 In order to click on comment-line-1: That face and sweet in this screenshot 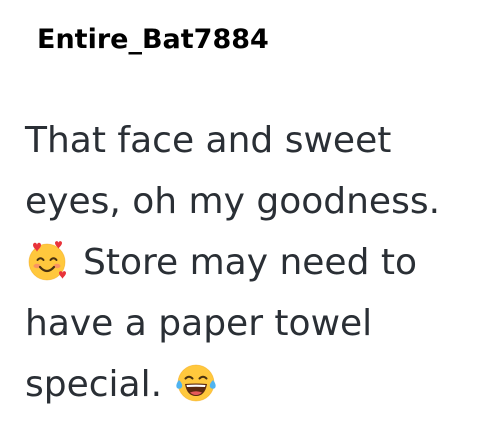, I will do `click(208, 140)`.